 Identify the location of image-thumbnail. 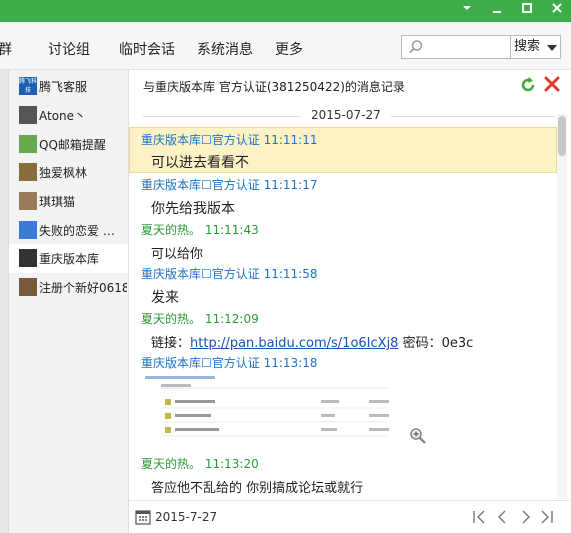
(266, 409).